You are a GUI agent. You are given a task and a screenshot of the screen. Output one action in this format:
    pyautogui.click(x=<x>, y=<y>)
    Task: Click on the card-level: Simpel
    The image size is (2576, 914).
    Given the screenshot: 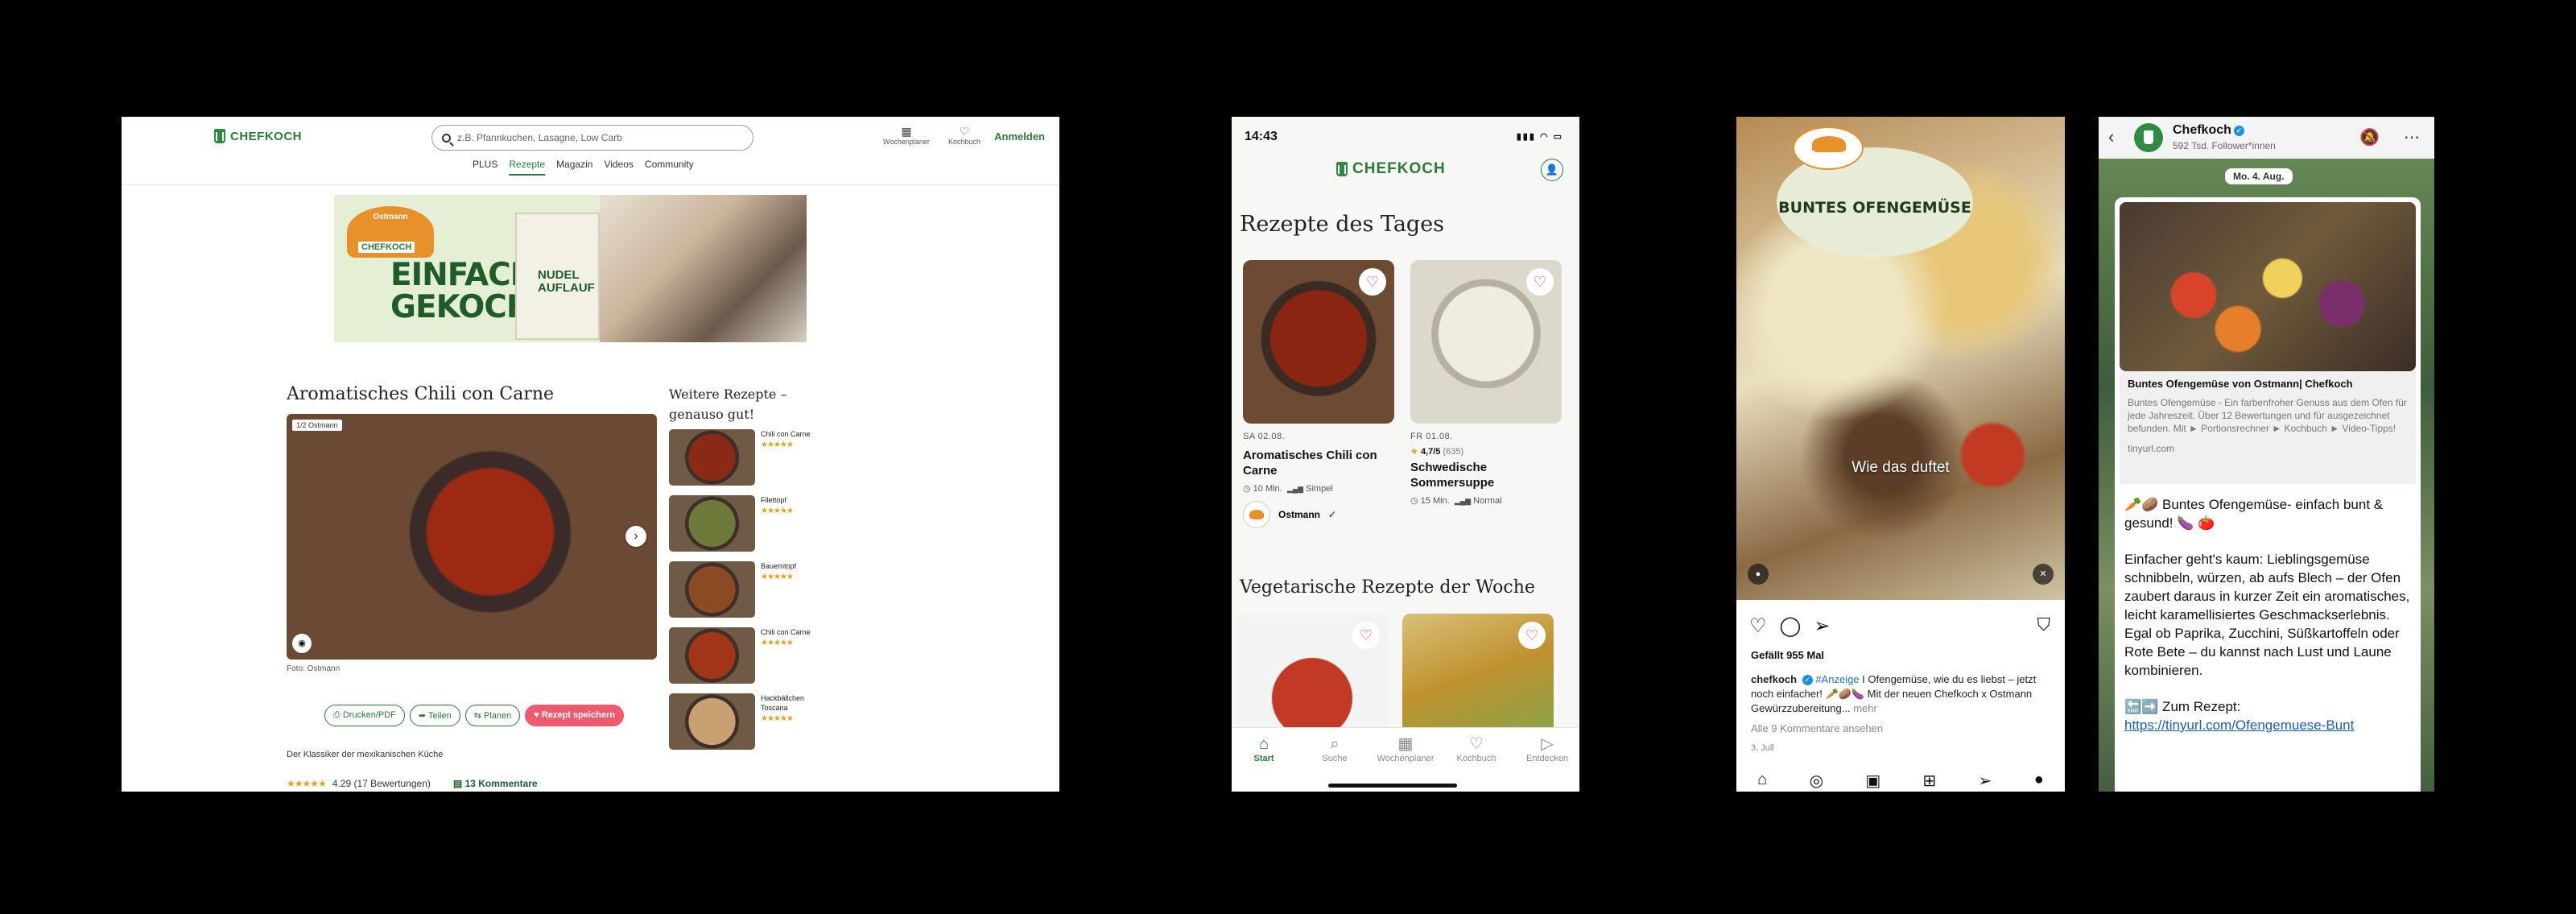 What is the action you would take?
    pyautogui.click(x=1319, y=489)
    